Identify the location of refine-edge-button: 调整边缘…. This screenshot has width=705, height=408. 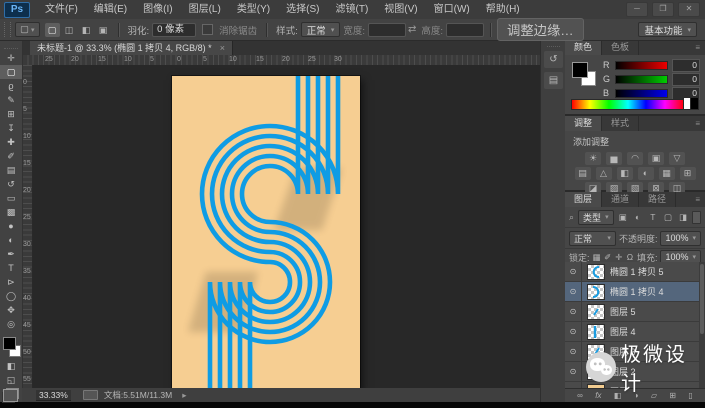
(540, 29).